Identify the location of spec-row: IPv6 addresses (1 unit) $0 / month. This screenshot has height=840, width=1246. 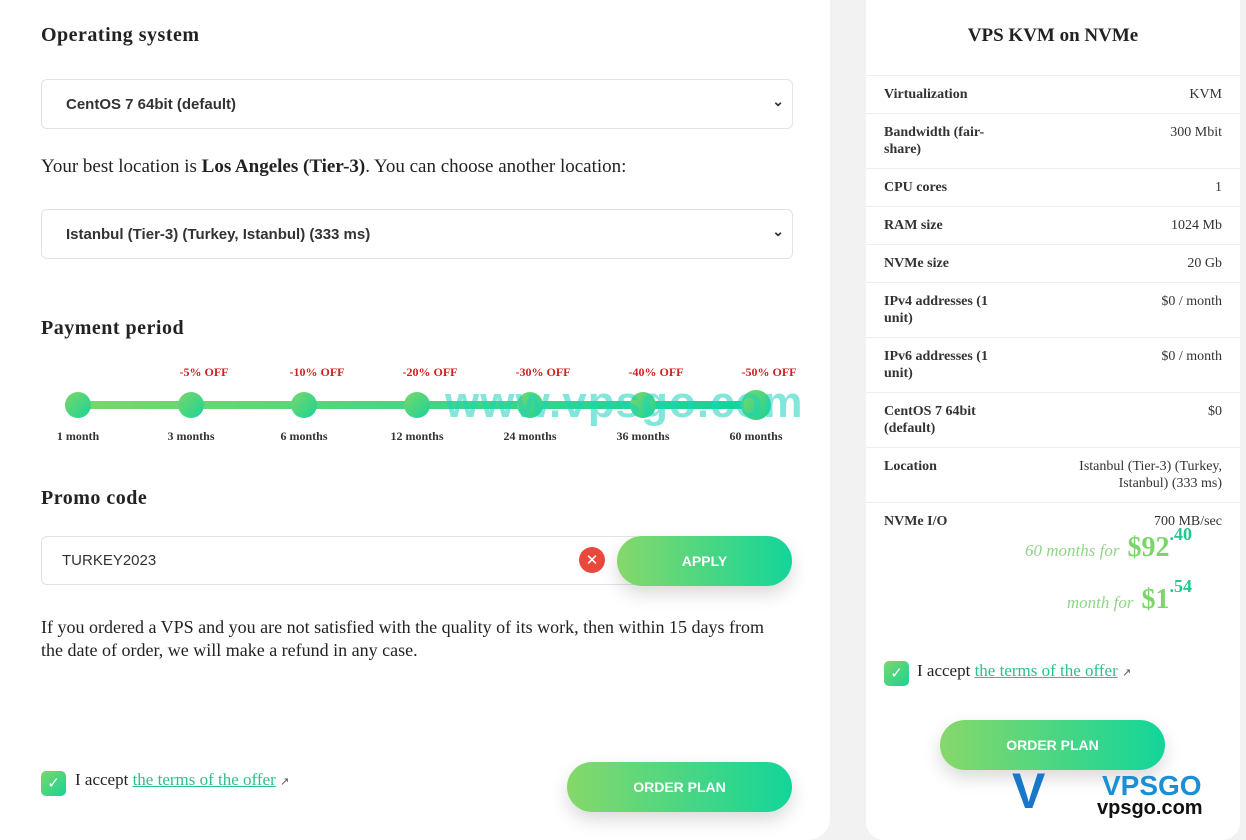
(1053, 365).